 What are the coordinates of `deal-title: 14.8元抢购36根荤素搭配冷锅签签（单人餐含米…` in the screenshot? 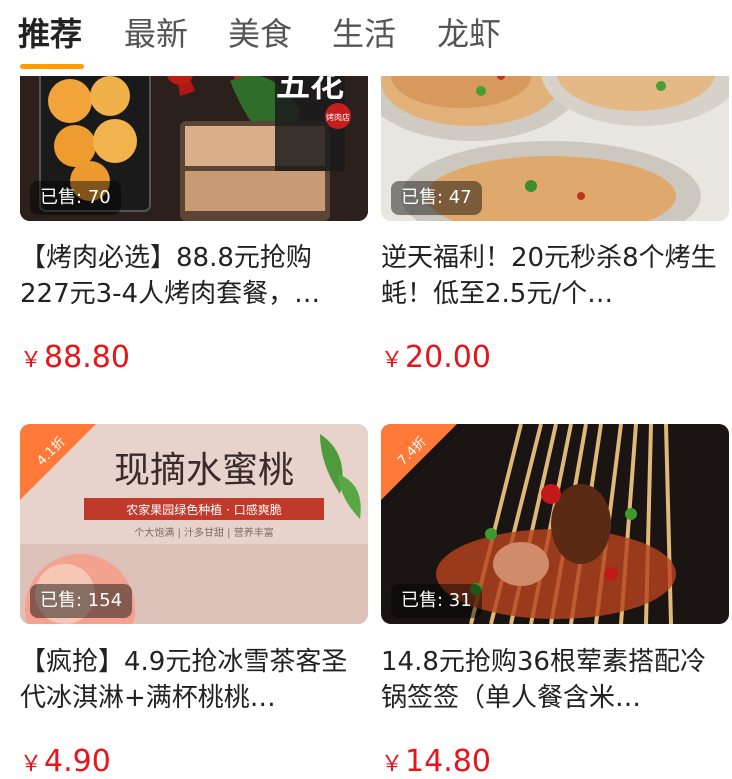 It's located at (551, 680).